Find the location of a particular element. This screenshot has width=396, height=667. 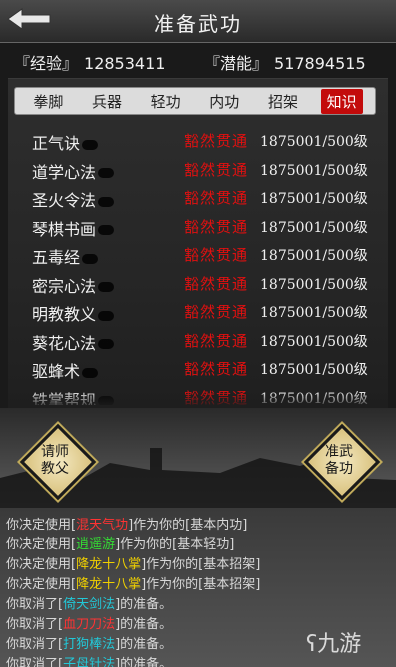

consult-master-button: 请师 教父 is located at coordinates (57, 461).